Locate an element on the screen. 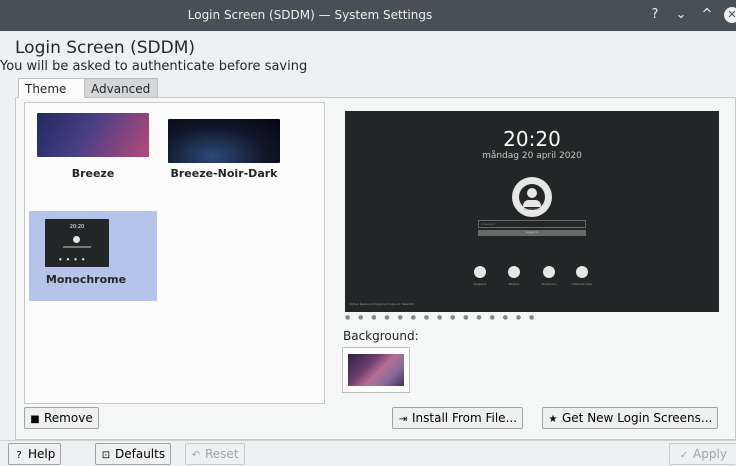 The height and width of the screenshot is (466, 736). apply-button: ✓ Apply is located at coordinates (702, 454).